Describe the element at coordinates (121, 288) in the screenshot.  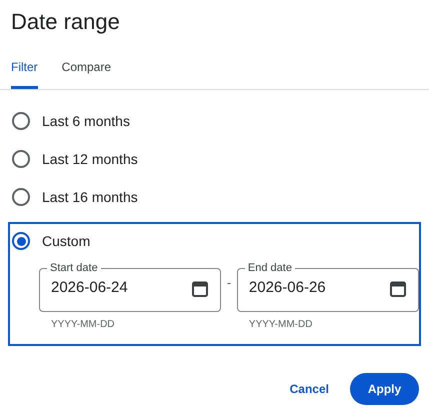
I see `date-value: 2026-06-24` at that location.